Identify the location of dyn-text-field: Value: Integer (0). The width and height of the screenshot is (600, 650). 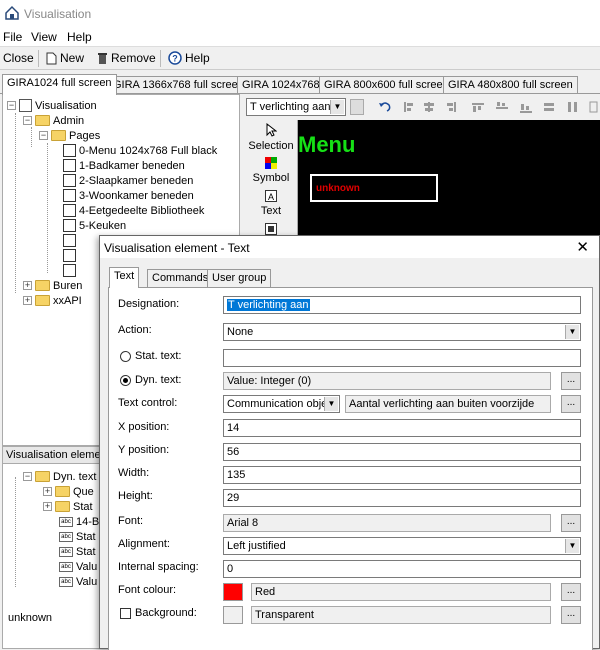
(387, 381).